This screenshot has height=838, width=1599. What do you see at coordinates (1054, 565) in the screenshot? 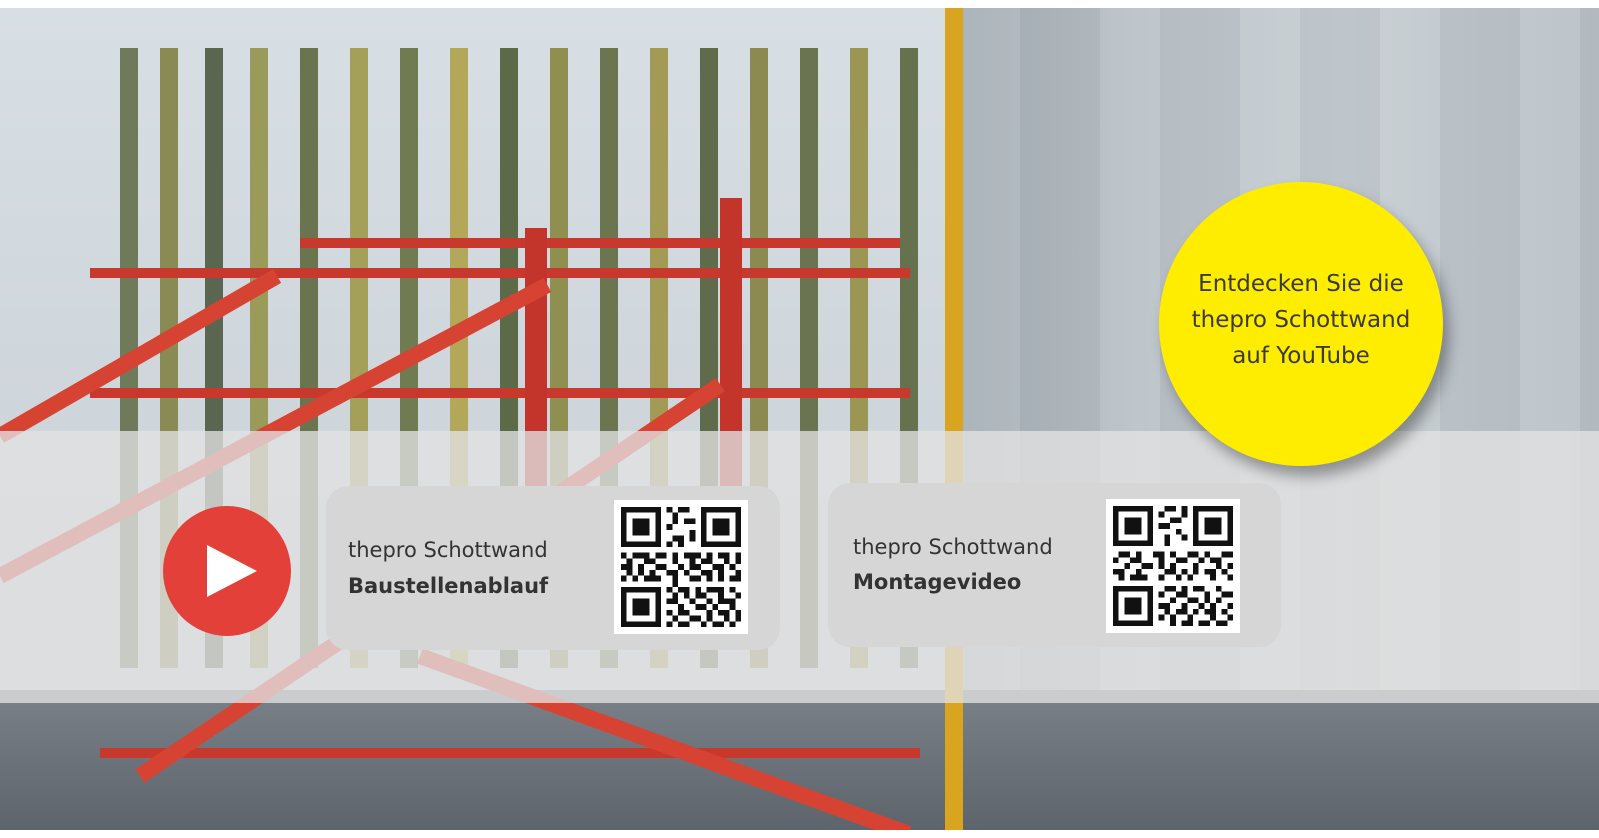
I see `video-card-montagevideo: thepro Schottwand Montagevideo` at bounding box center [1054, 565].